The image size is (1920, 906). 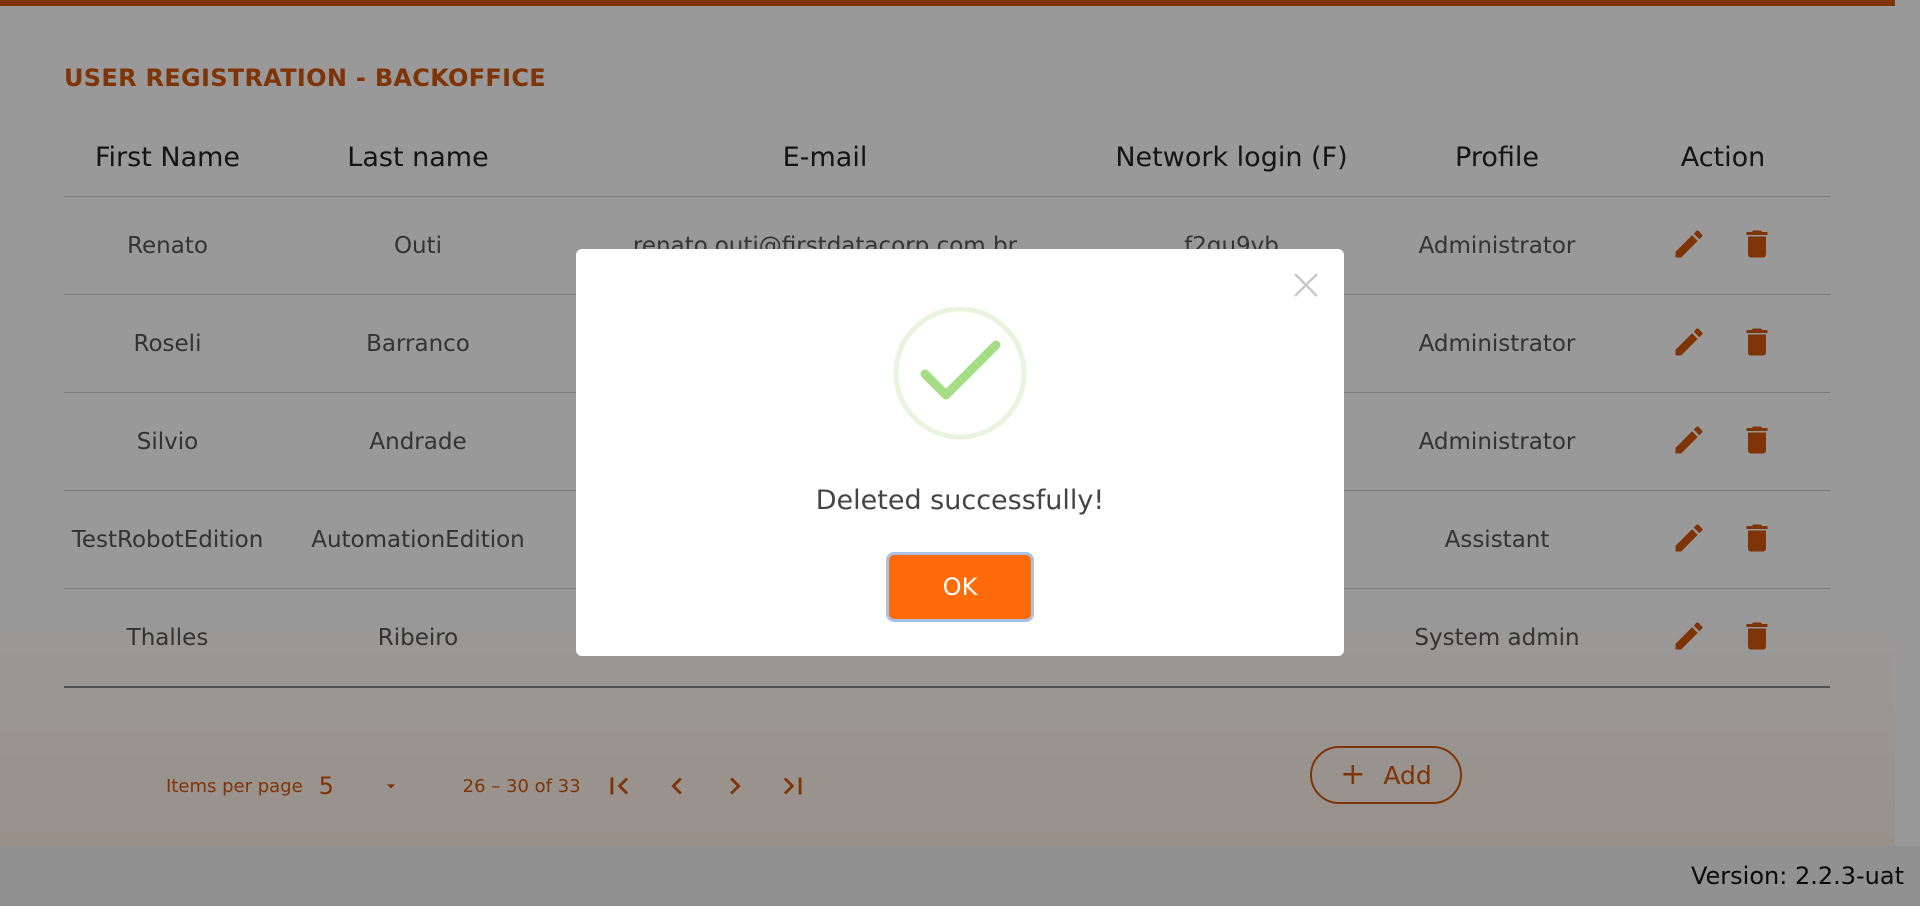 What do you see at coordinates (960, 500) in the screenshot?
I see `dialog-message: Deleted successfully!` at bounding box center [960, 500].